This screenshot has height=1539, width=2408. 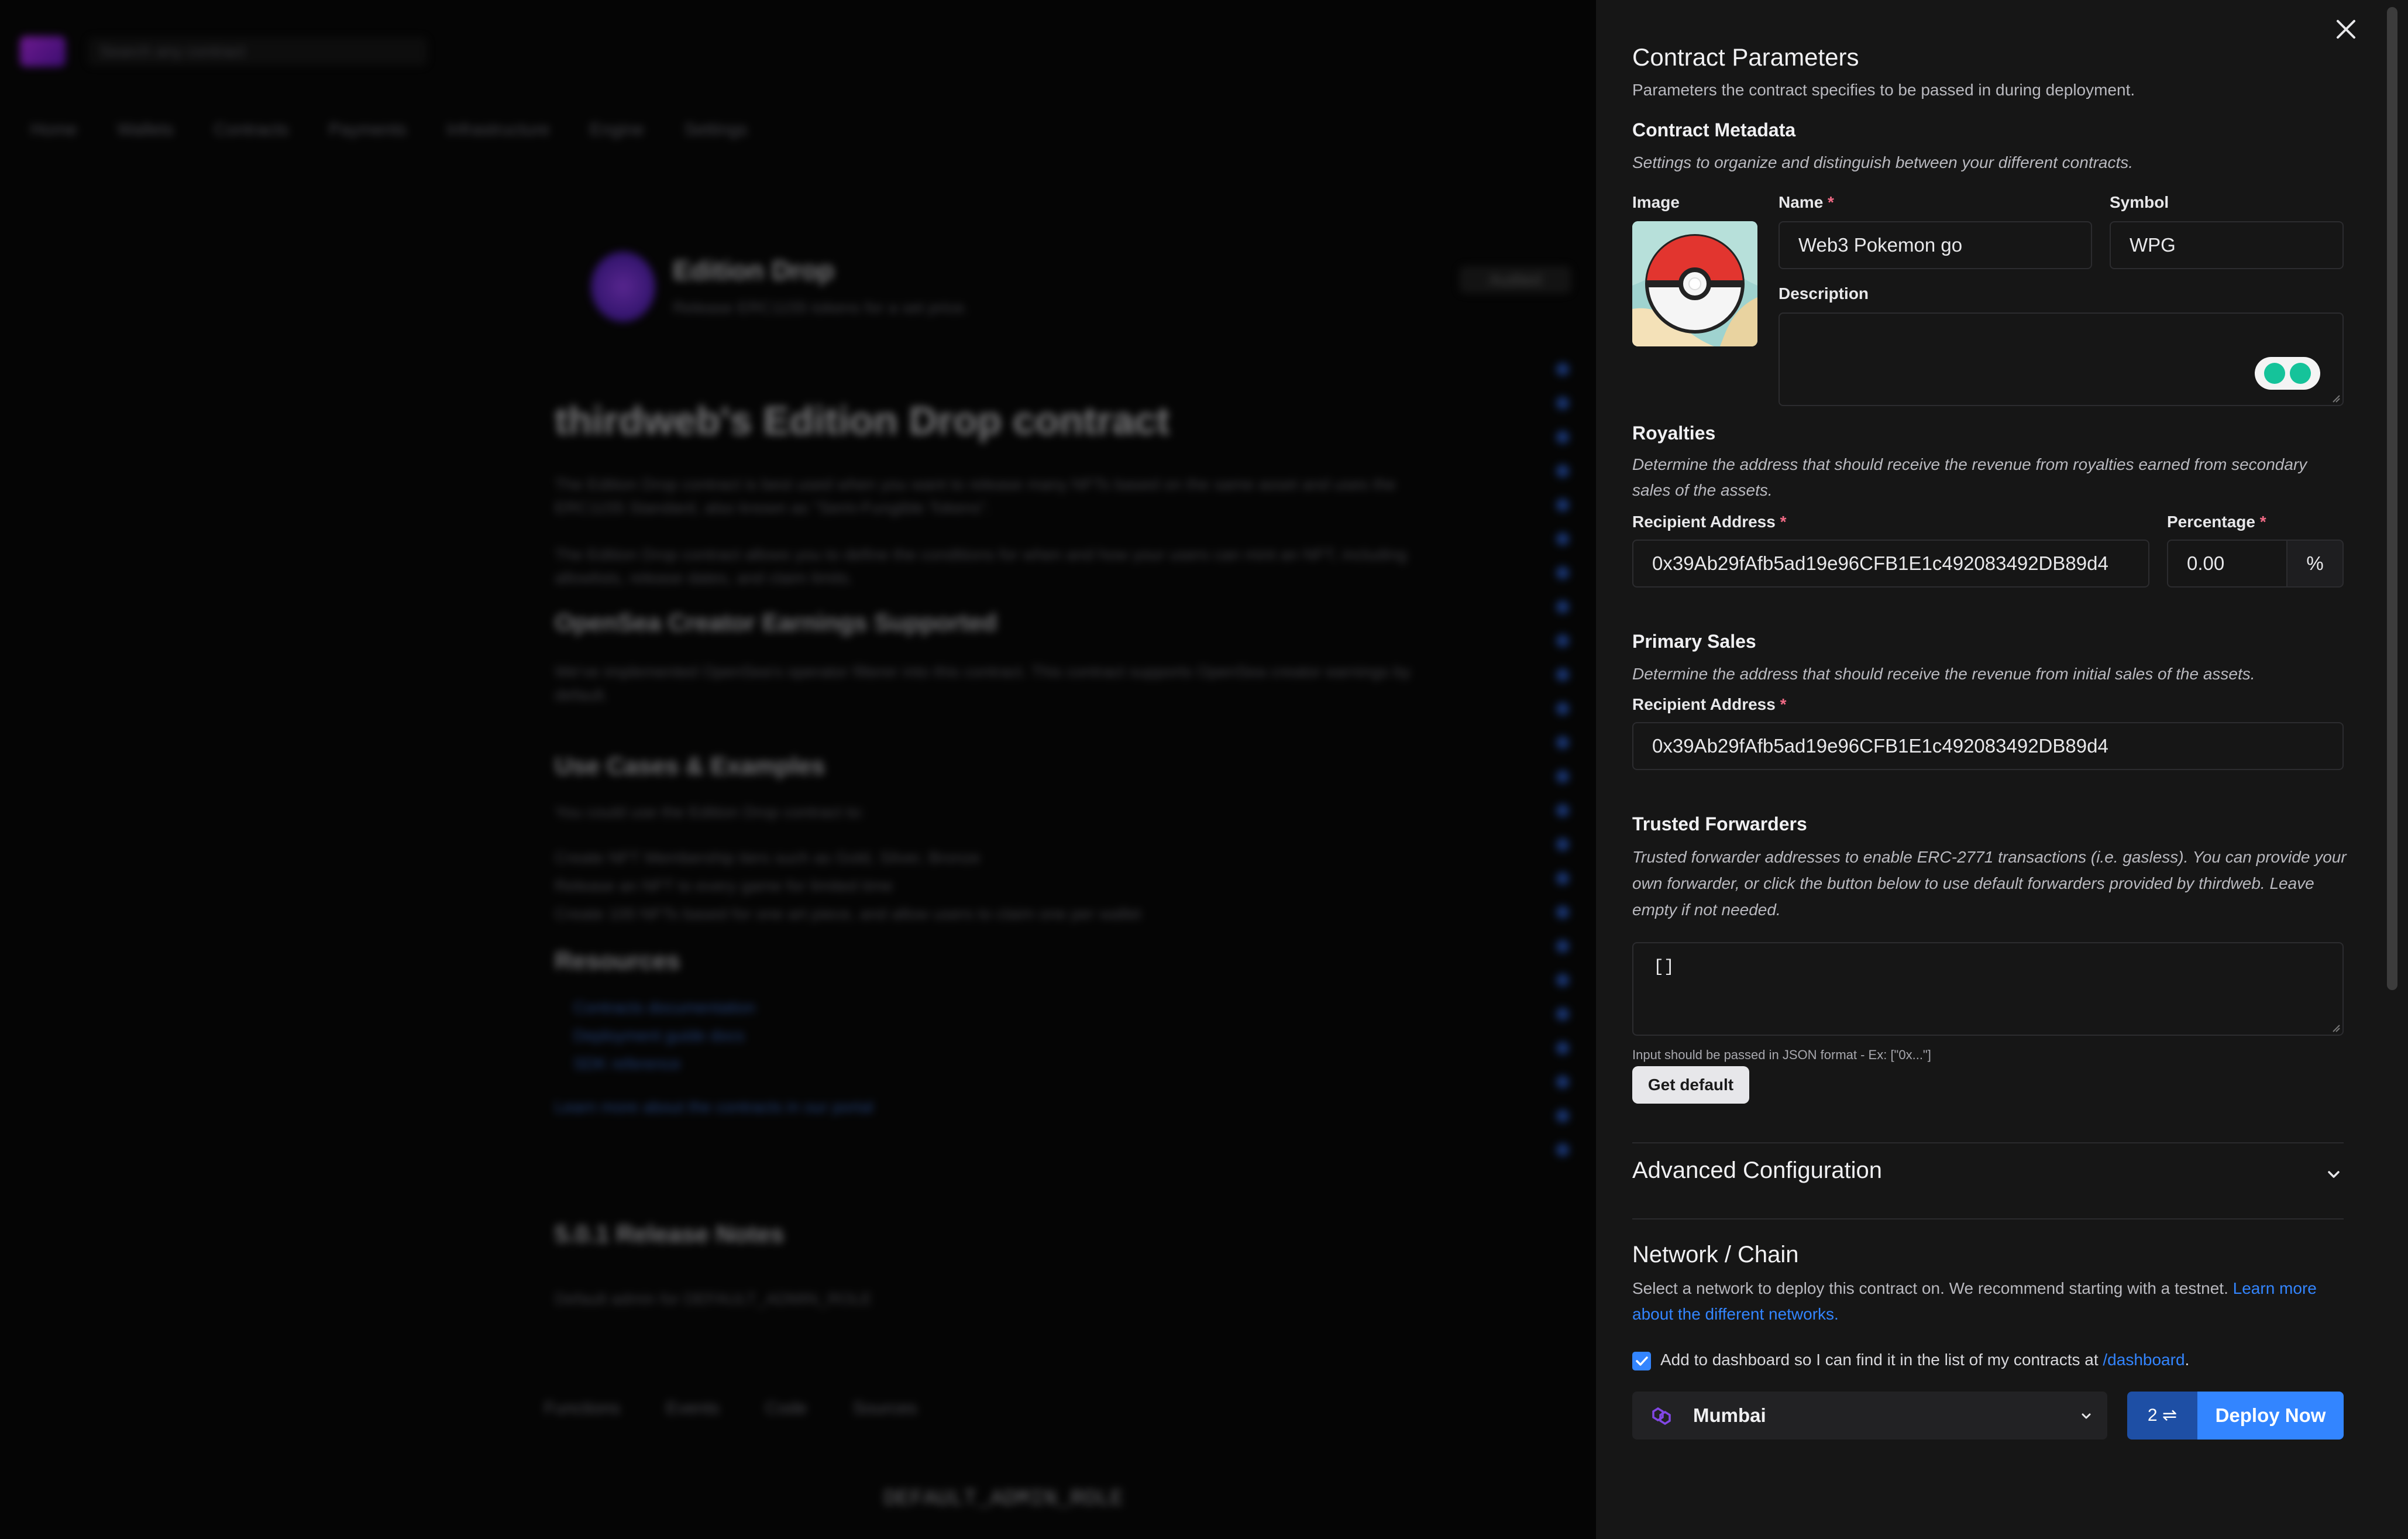 What do you see at coordinates (1869, 1416) in the screenshot?
I see `network-select: Mumbai` at bounding box center [1869, 1416].